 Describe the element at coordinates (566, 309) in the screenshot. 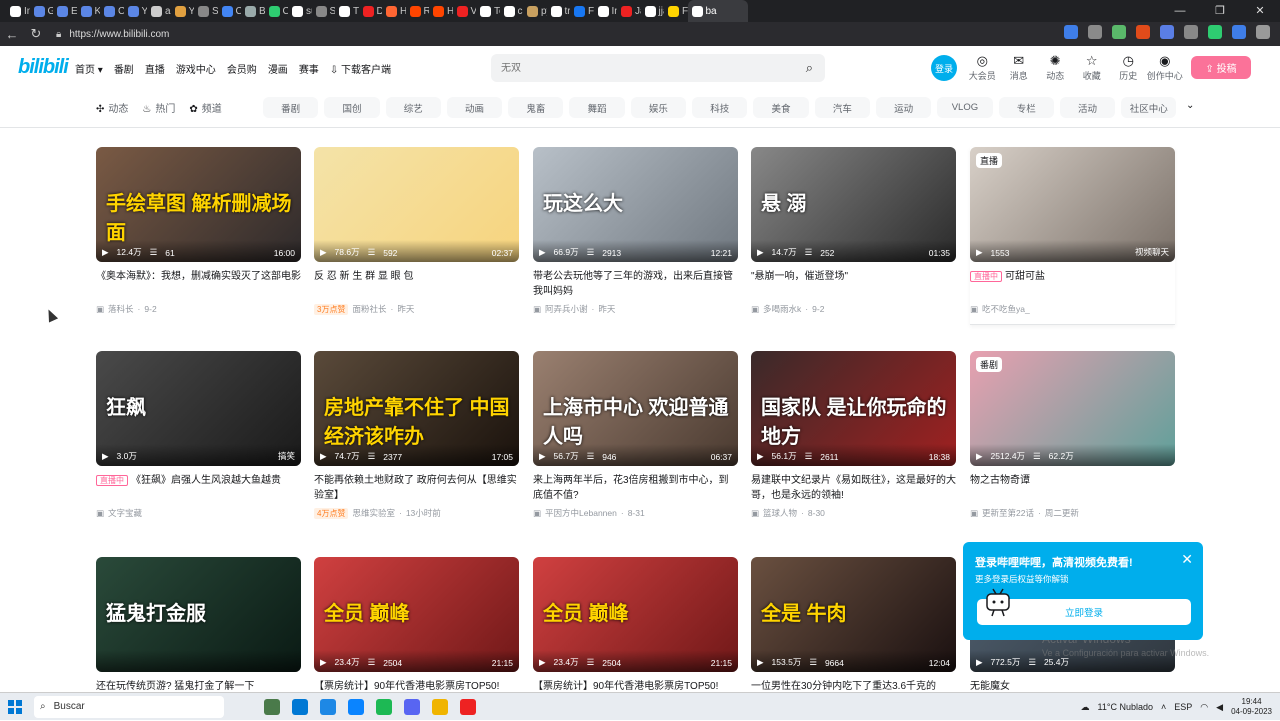

I see `author-name: 阿弄兵小谢` at that location.